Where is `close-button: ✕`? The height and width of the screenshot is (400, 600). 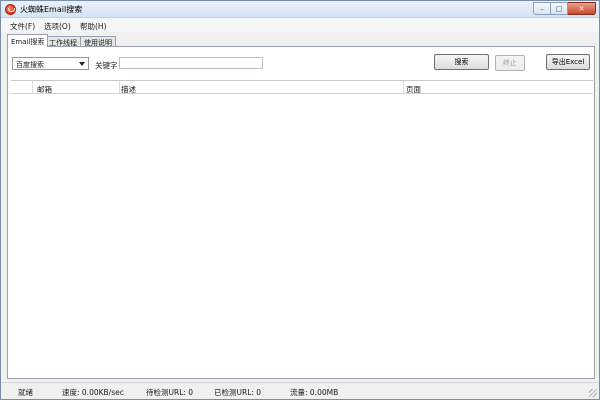
close-button: ✕ is located at coordinates (582, 8).